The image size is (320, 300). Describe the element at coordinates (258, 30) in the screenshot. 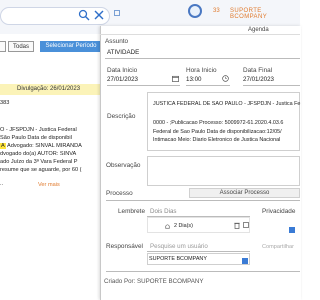

I see `modal-title: Agenda` at that location.